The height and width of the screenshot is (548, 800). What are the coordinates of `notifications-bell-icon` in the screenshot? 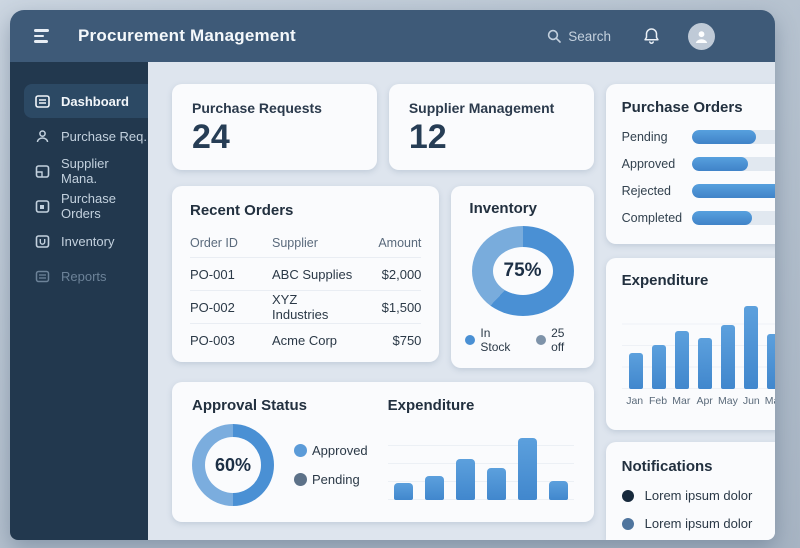 It's located at (651, 36).